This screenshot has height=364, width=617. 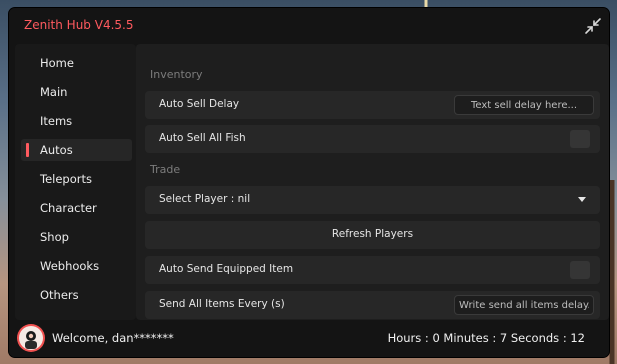 I want to click on session-timer: Hours : 0 Minutes : 7 Seconds : 12, so click(x=486, y=338).